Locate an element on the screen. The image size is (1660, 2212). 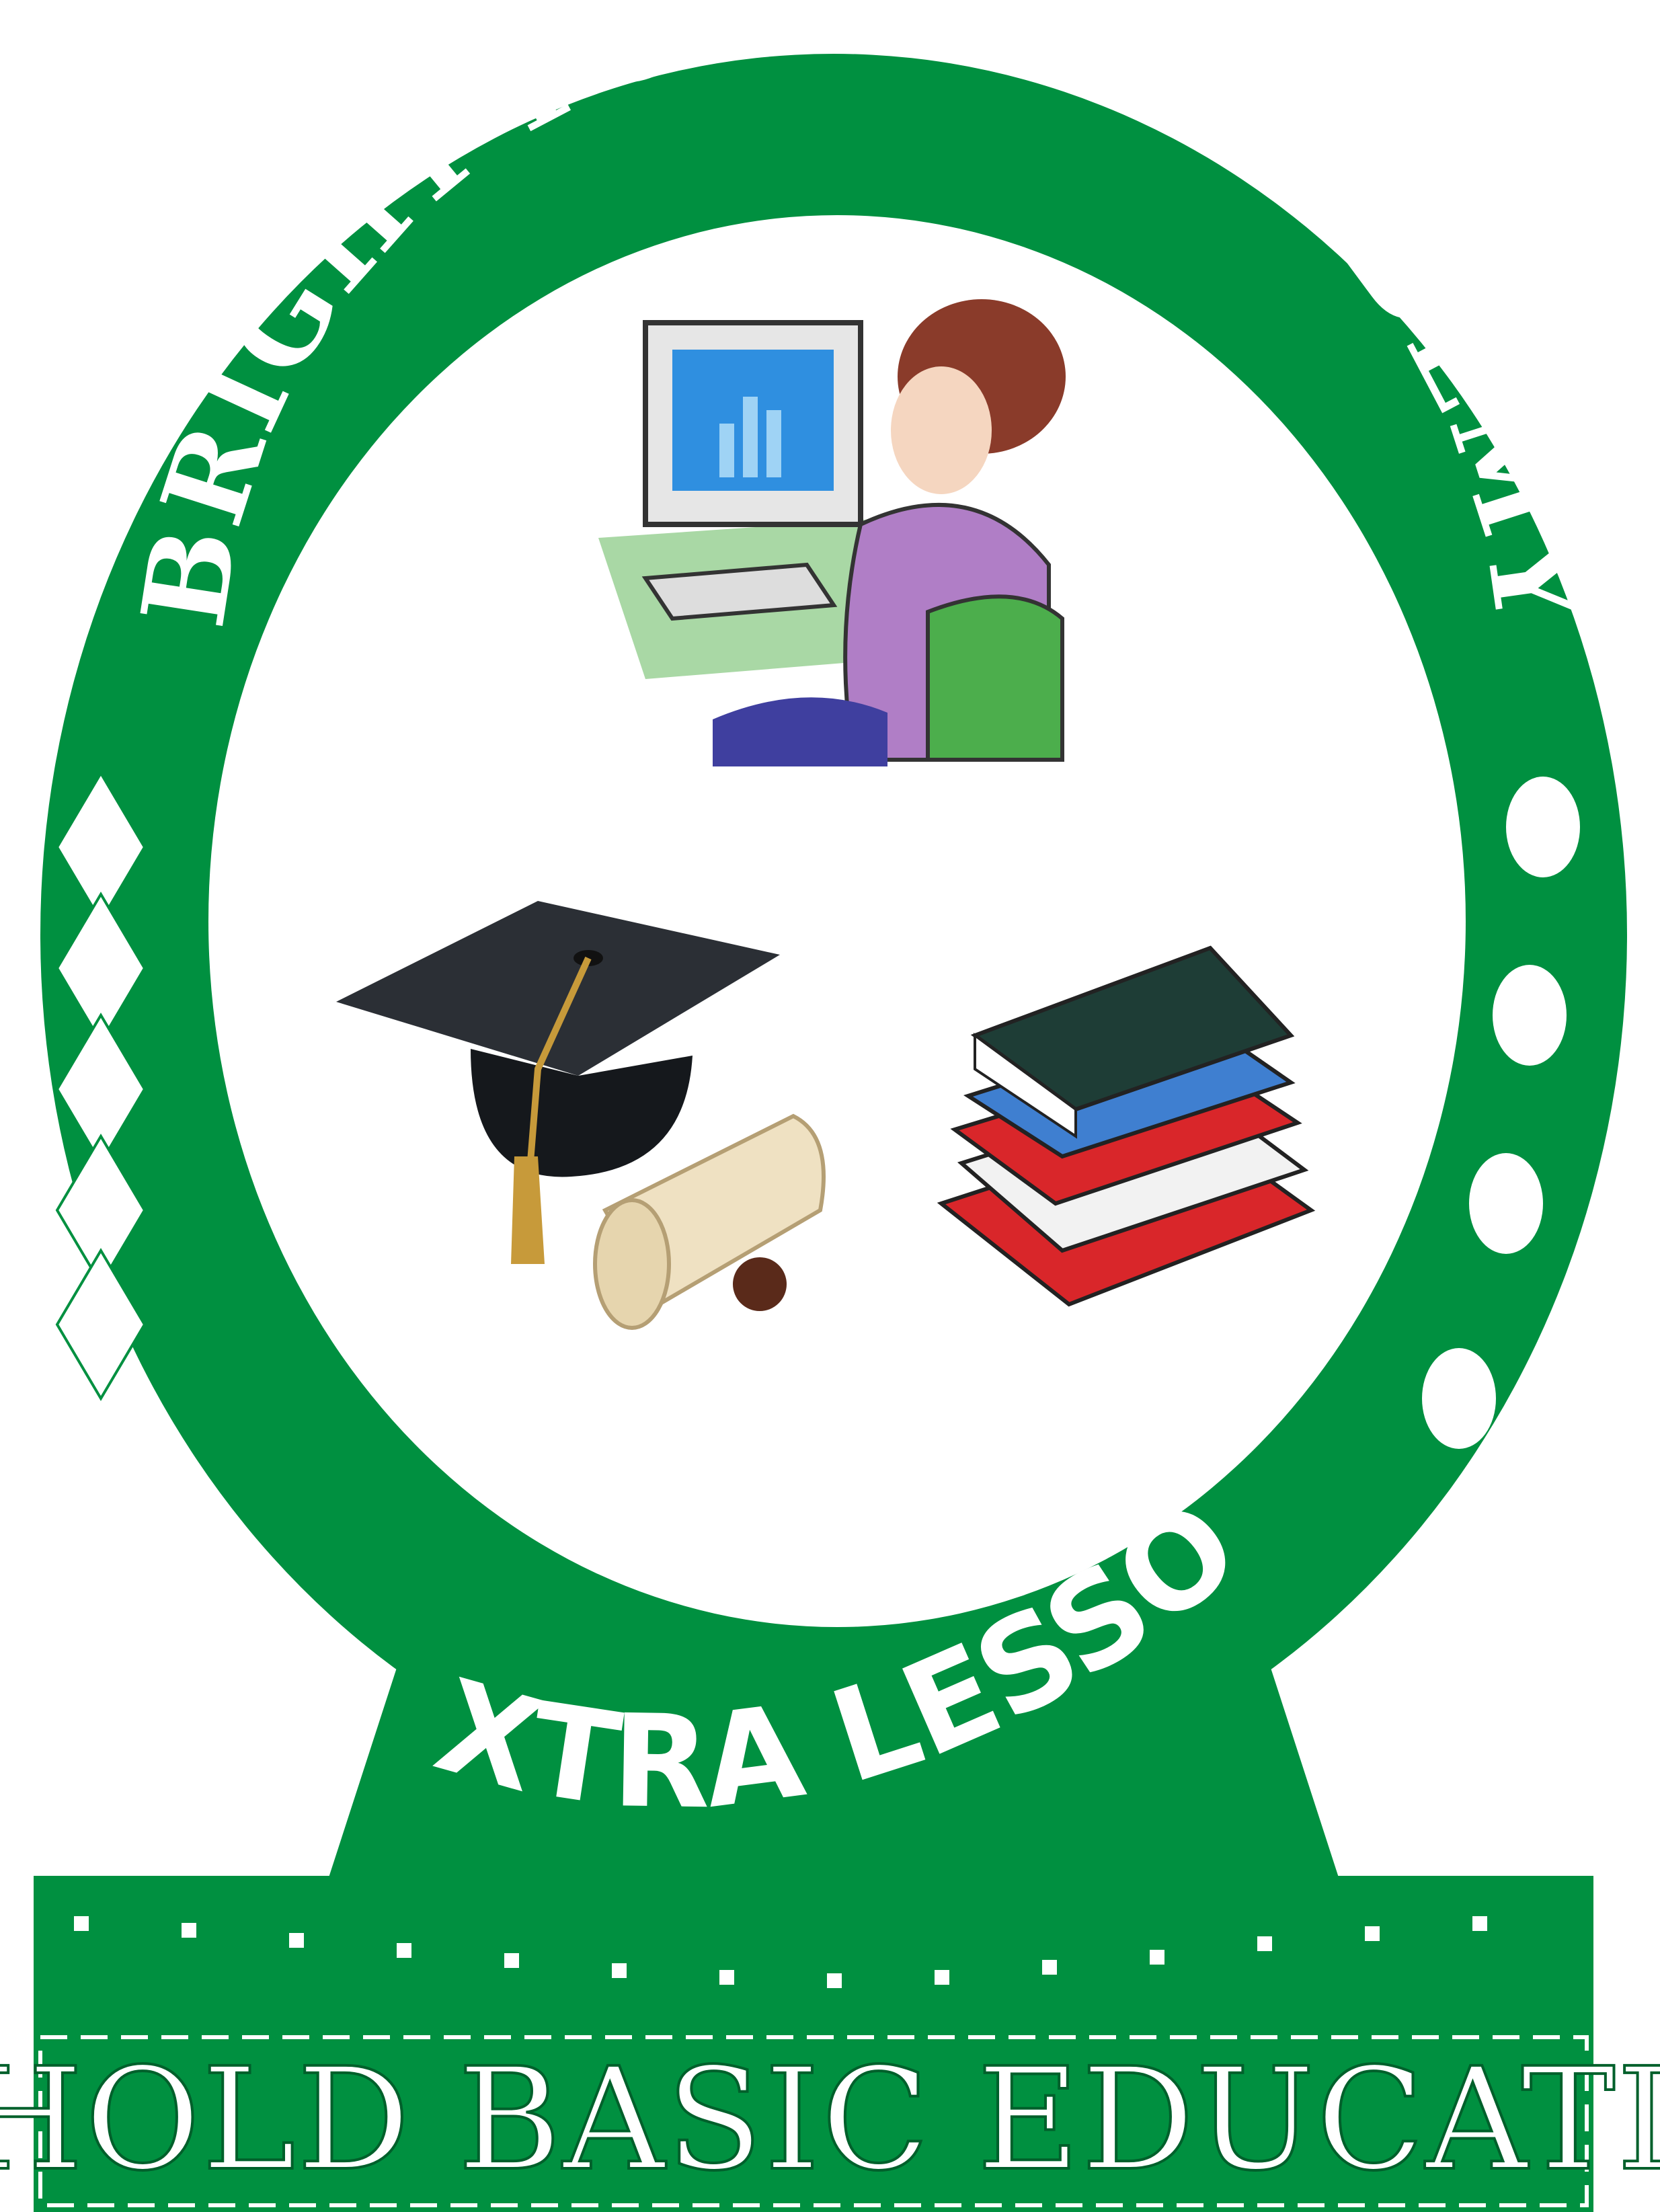
diamond-decorations is located at coordinates (101, 1086).